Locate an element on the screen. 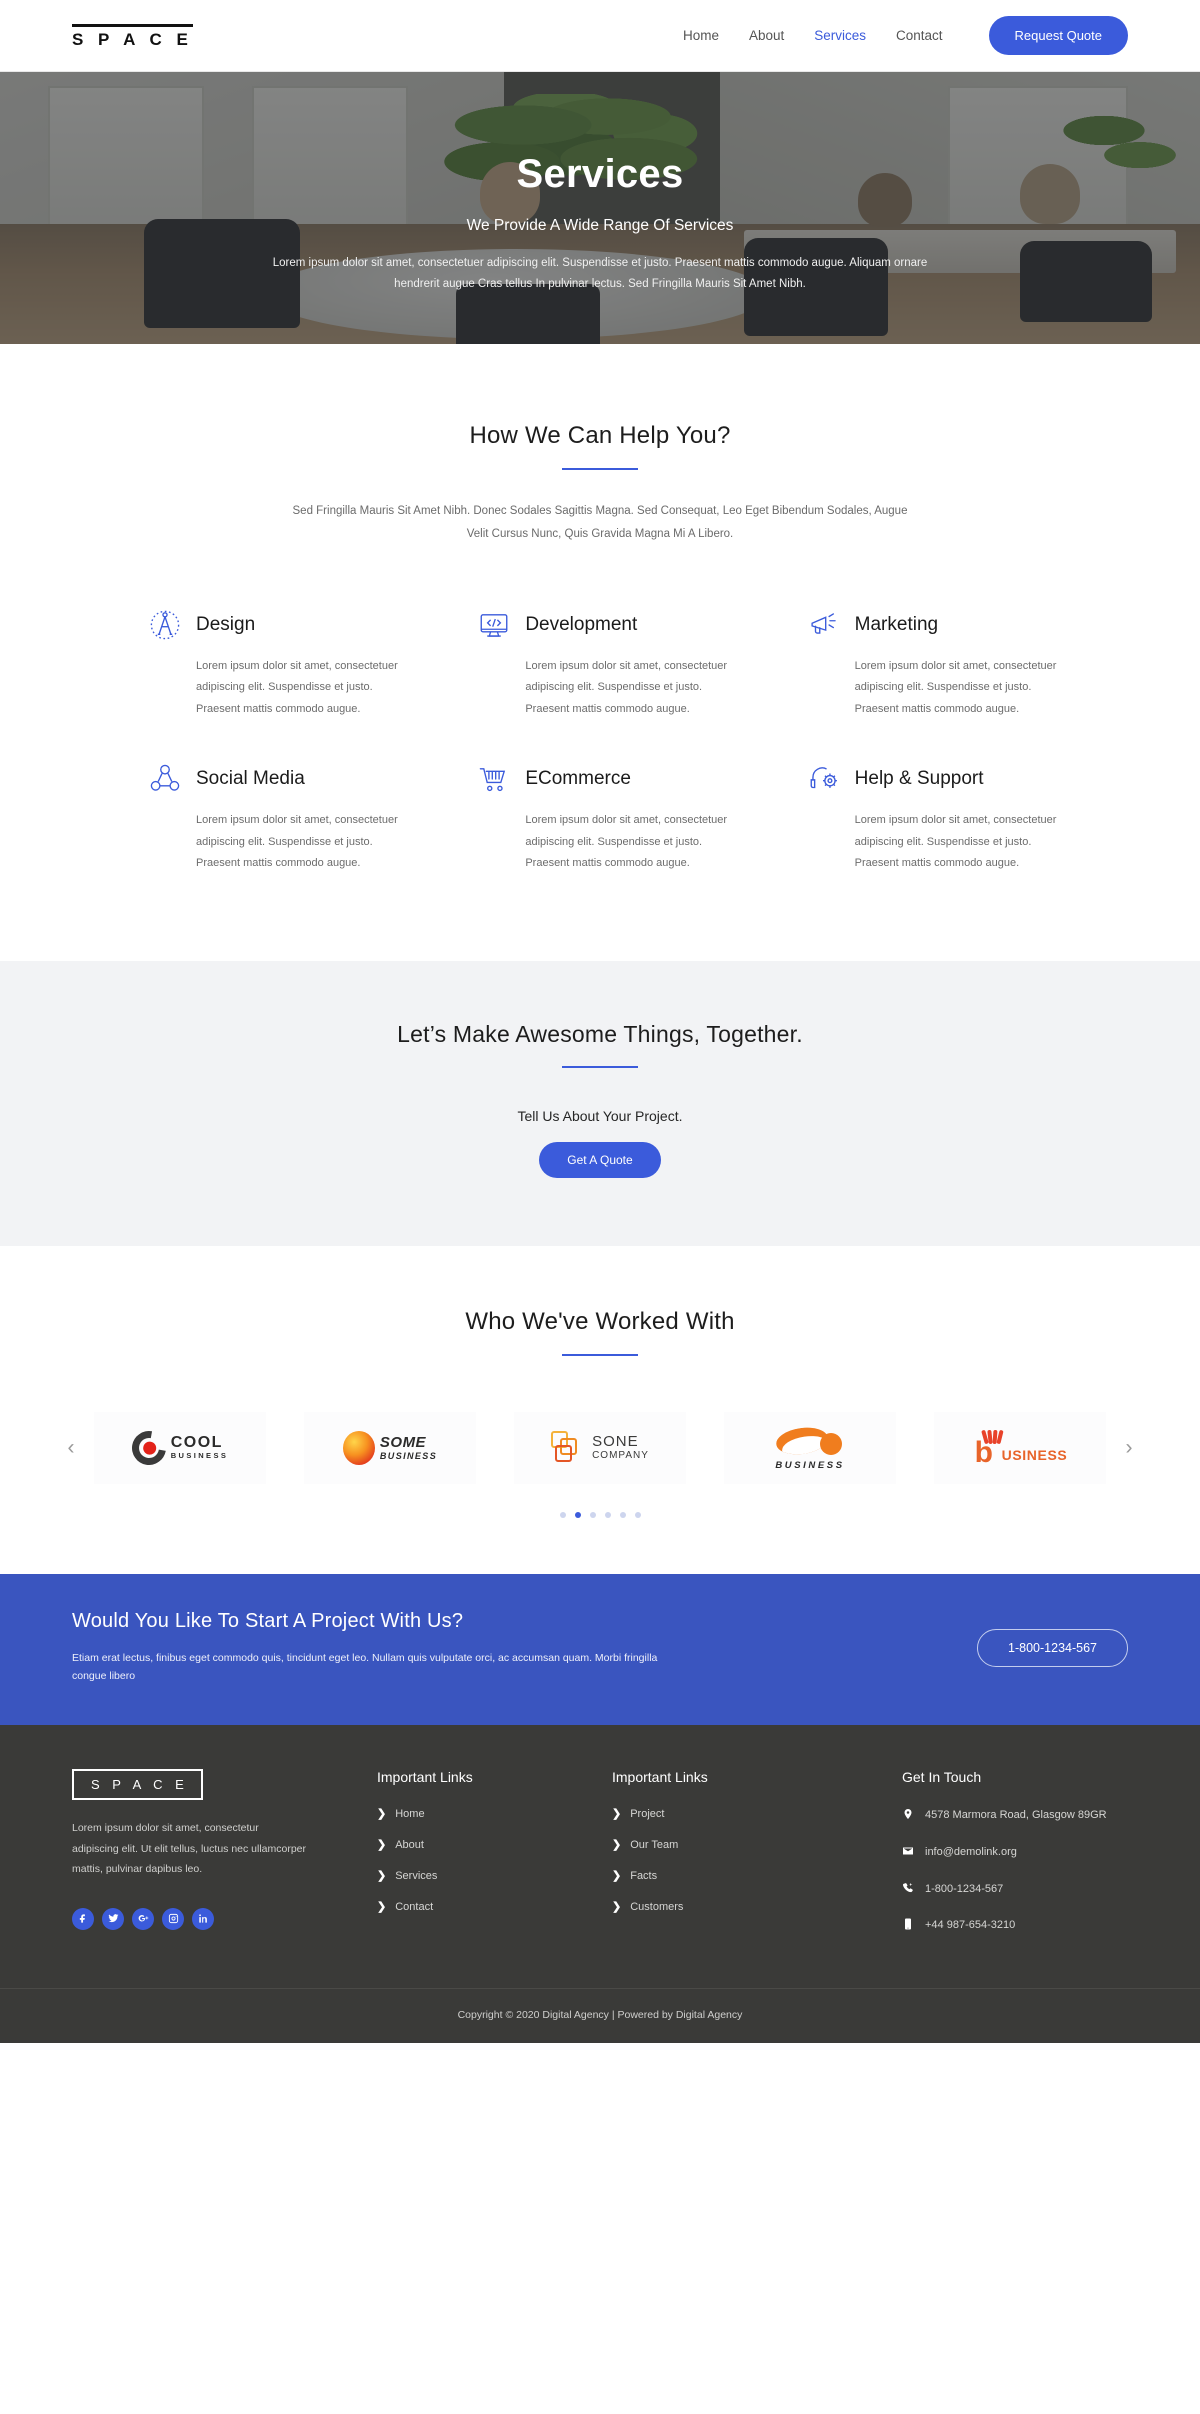  footer-link-services: ❯ Services is located at coordinates (494, 1876).